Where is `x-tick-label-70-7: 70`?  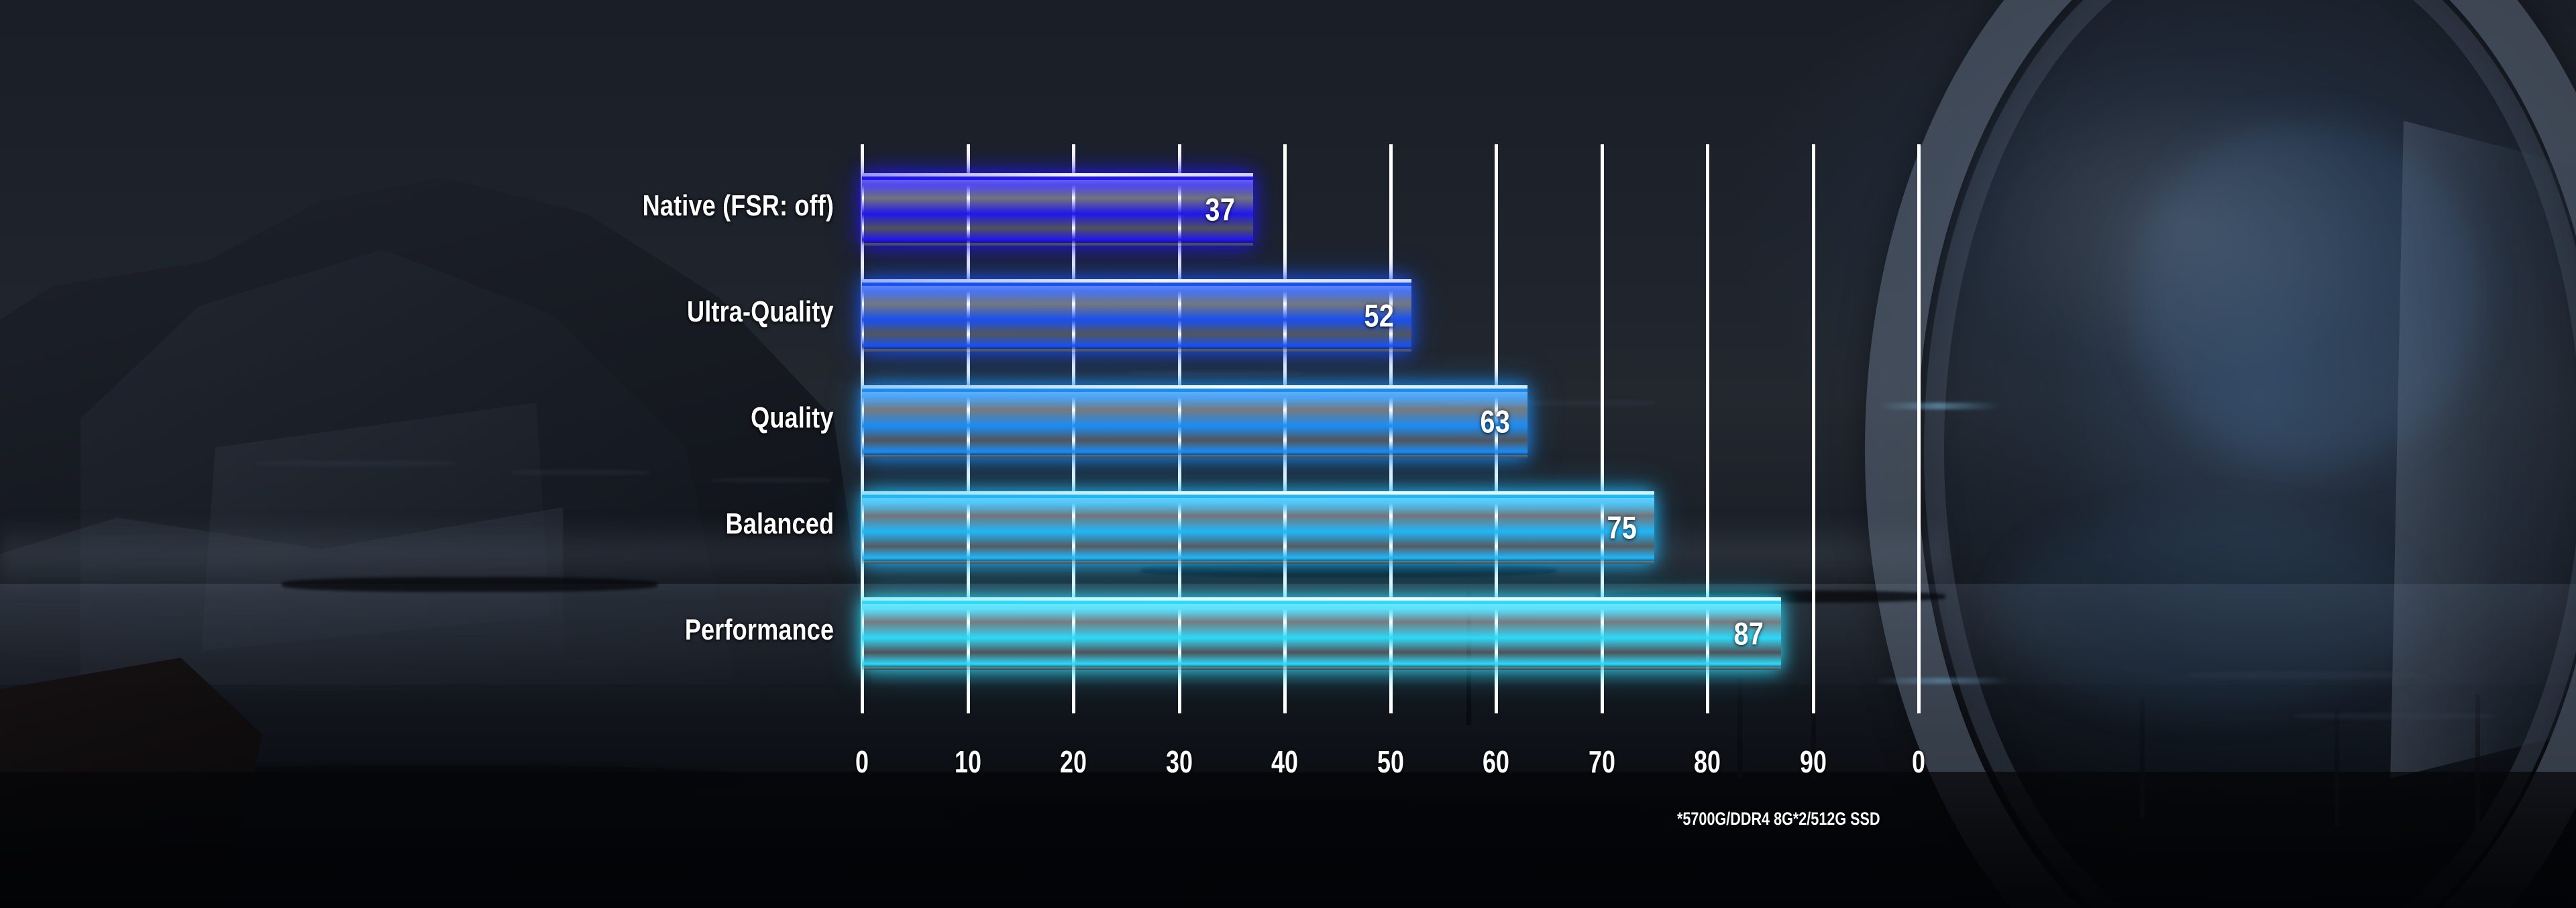
x-tick-label-70-7: 70 is located at coordinates (1601, 761).